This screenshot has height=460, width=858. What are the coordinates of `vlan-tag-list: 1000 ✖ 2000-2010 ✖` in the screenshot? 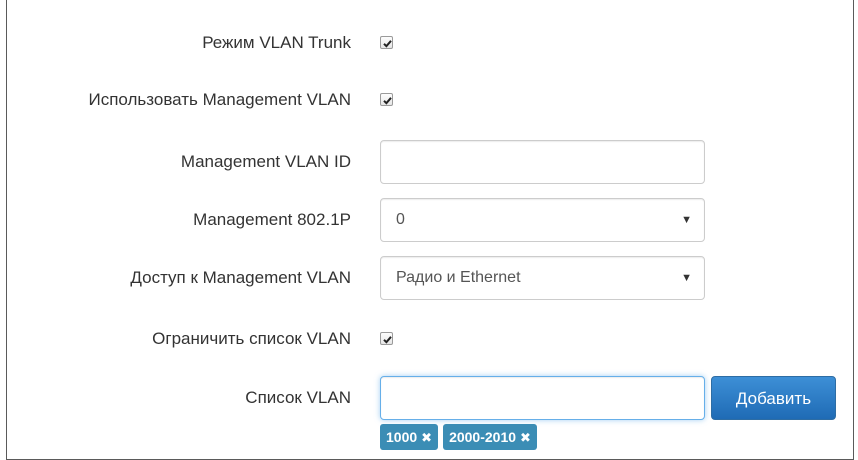 It's located at (461, 437).